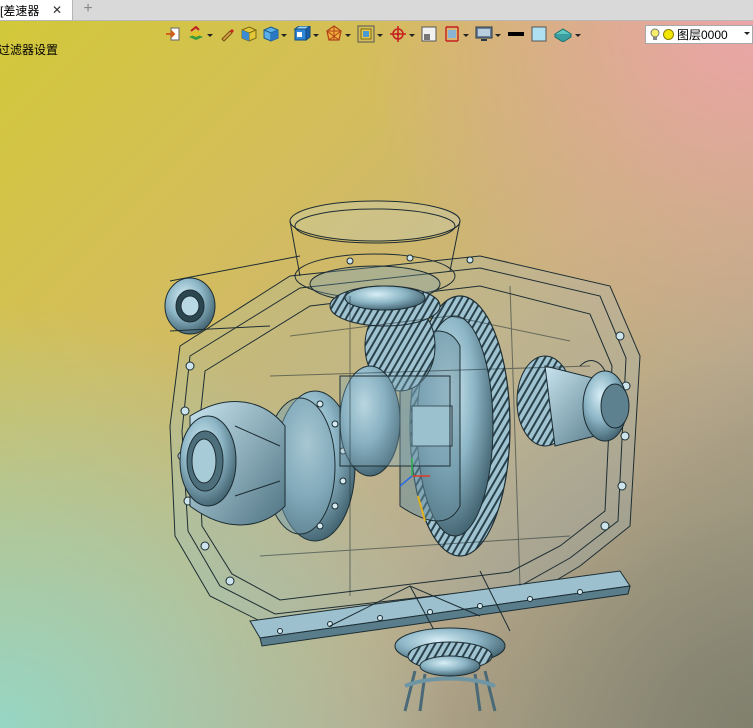 This screenshot has height=728, width=753. I want to click on status-message: 过滤器设置., so click(29, 50).